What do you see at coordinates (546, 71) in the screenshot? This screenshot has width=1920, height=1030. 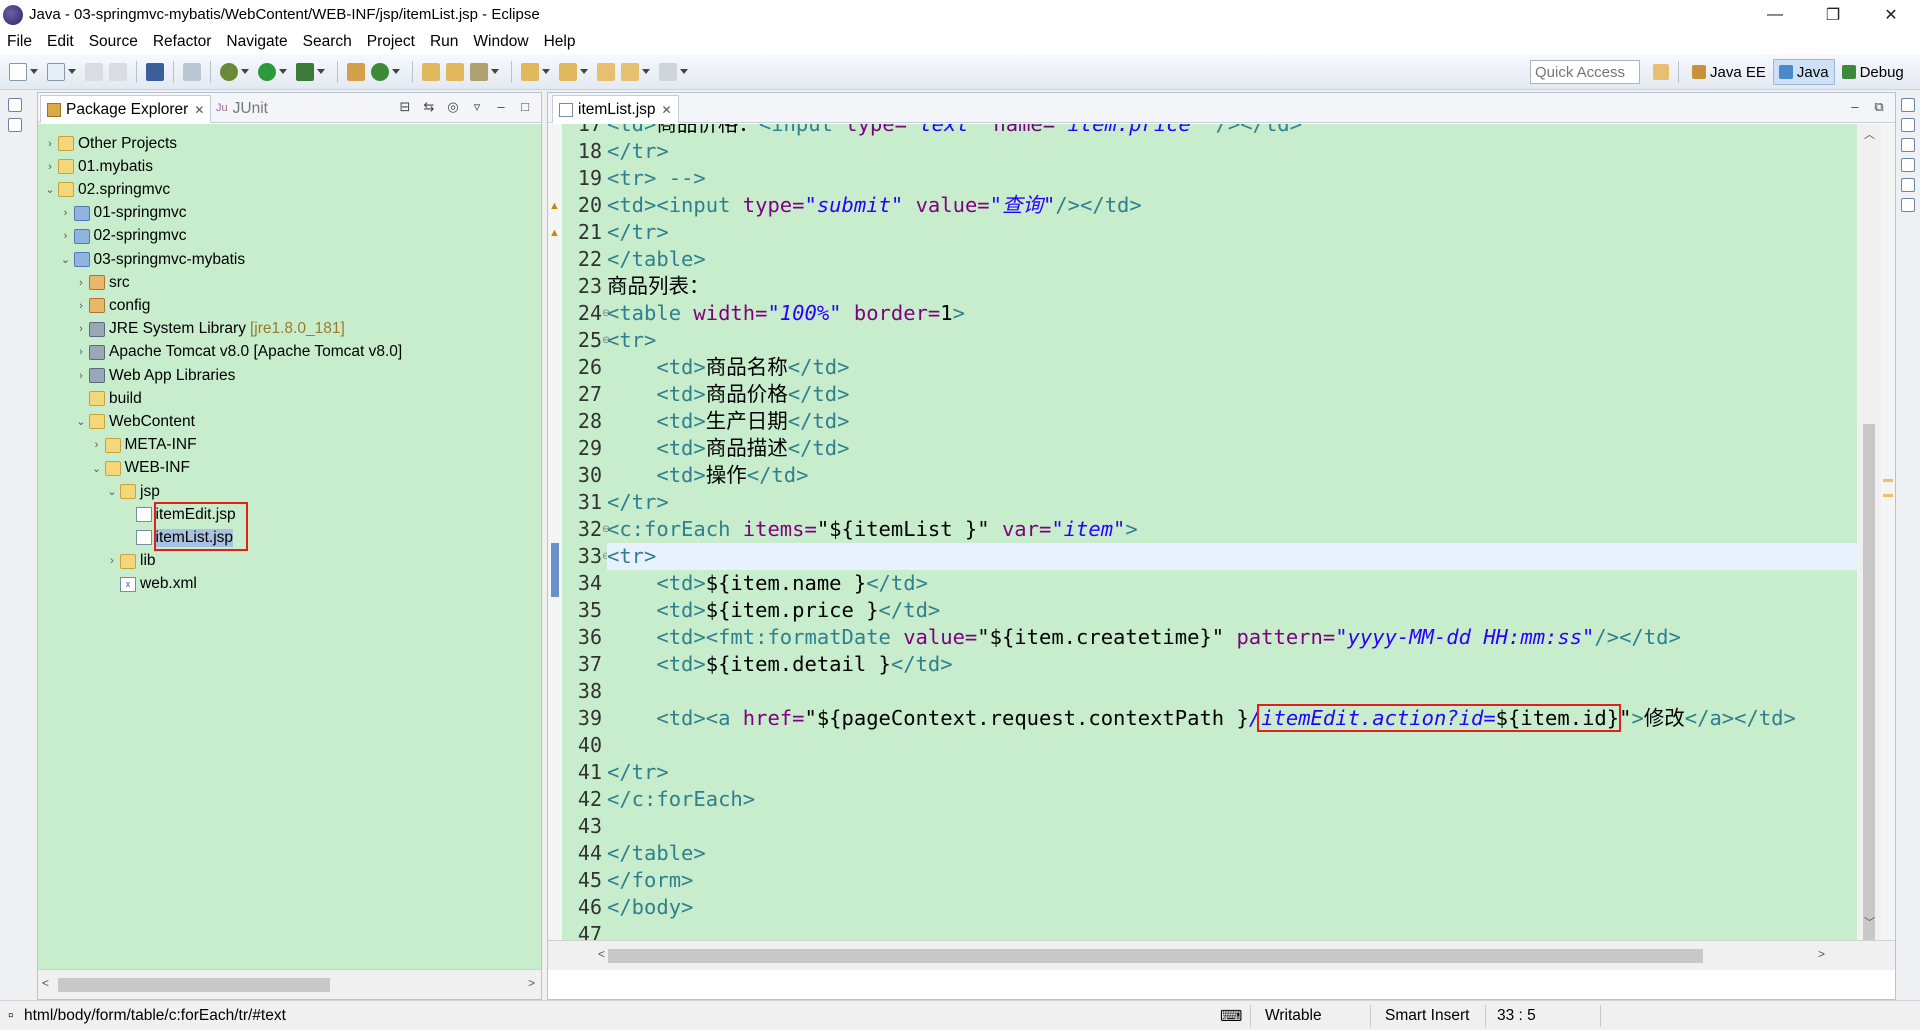 I see `next-annotation-dropdown-icon` at bounding box center [546, 71].